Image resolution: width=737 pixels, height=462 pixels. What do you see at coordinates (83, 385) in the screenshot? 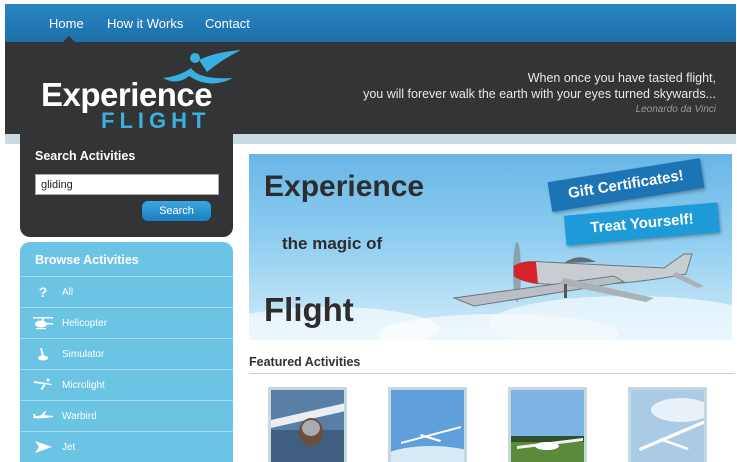
I see `browse-item-label: Microlight` at bounding box center [83, 385].